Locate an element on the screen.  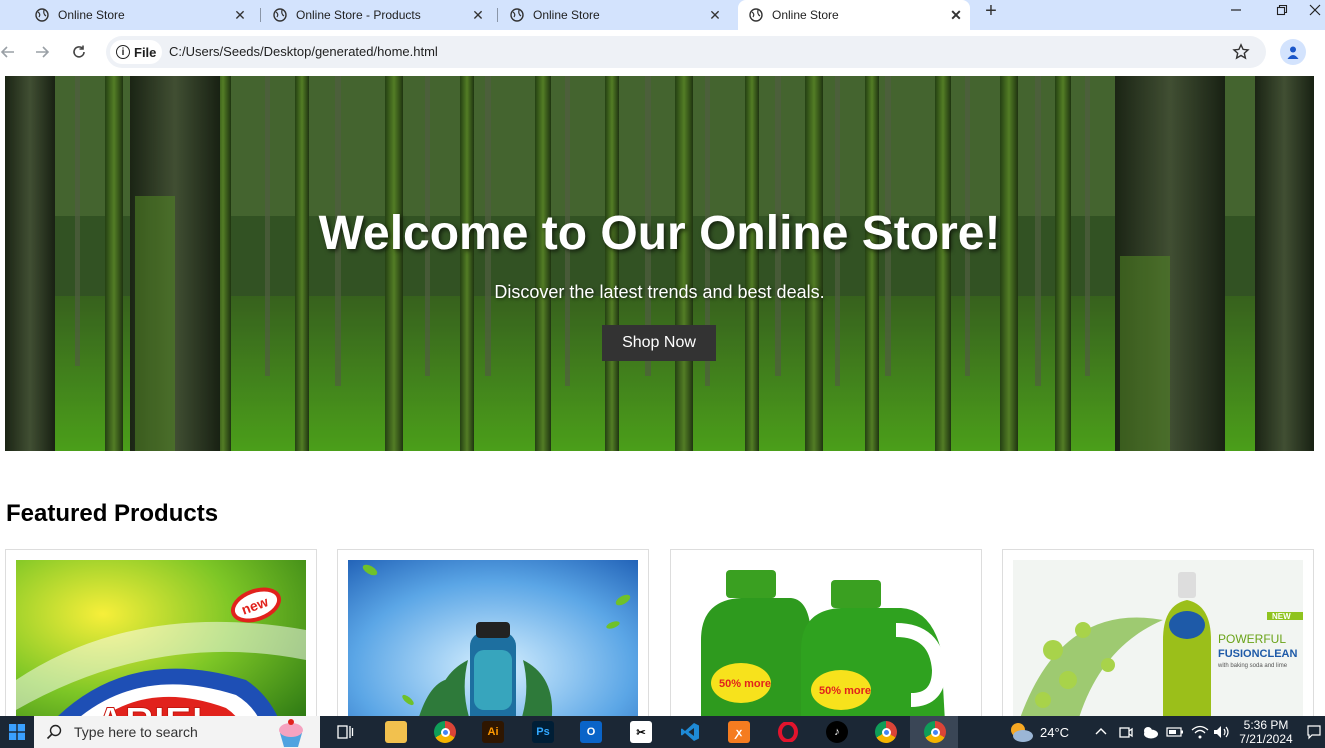
tab-1: Online Store ✕ is located at coordinates (139, 15).